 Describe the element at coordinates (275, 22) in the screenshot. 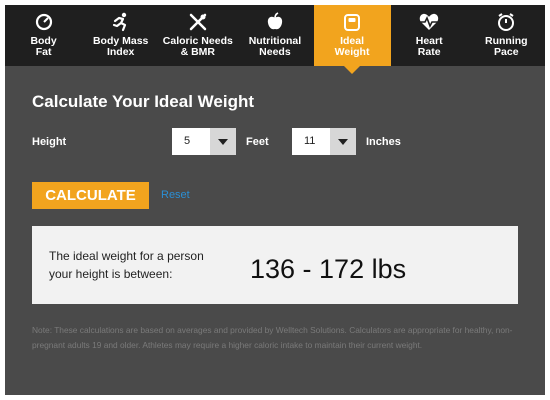

I see `apple-icon` at that location.